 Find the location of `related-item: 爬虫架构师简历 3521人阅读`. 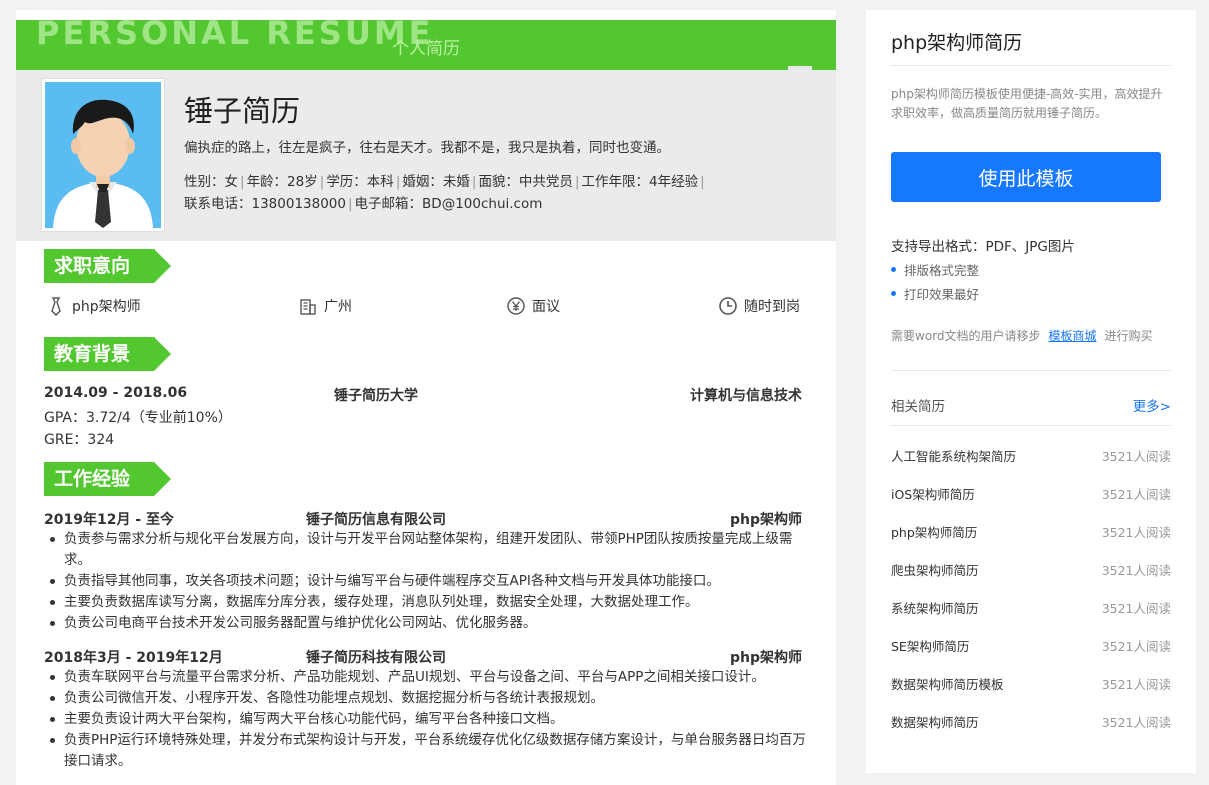

related-item: 爬虫架构师简历 3521人阅读 is located at coordinates (1031, 569).